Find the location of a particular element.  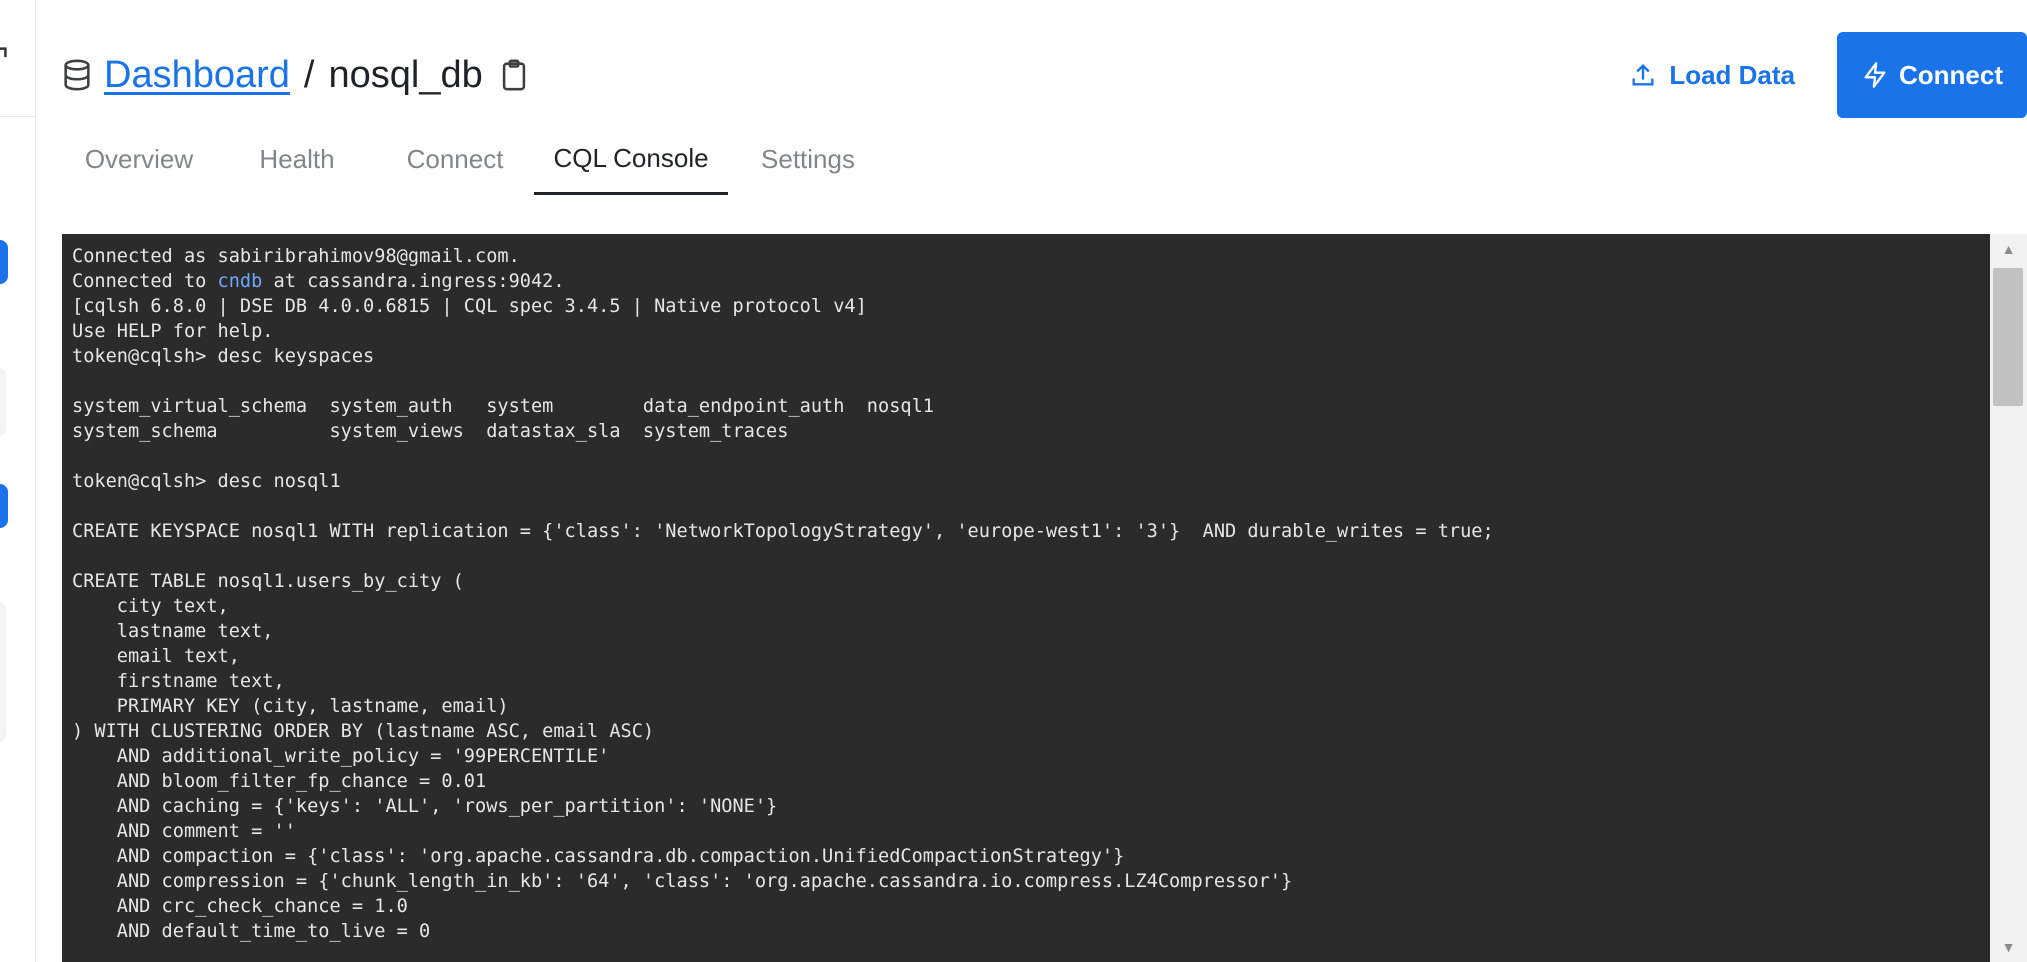

header-actions: Load Data Connect is located at coordinates (1816, 75).